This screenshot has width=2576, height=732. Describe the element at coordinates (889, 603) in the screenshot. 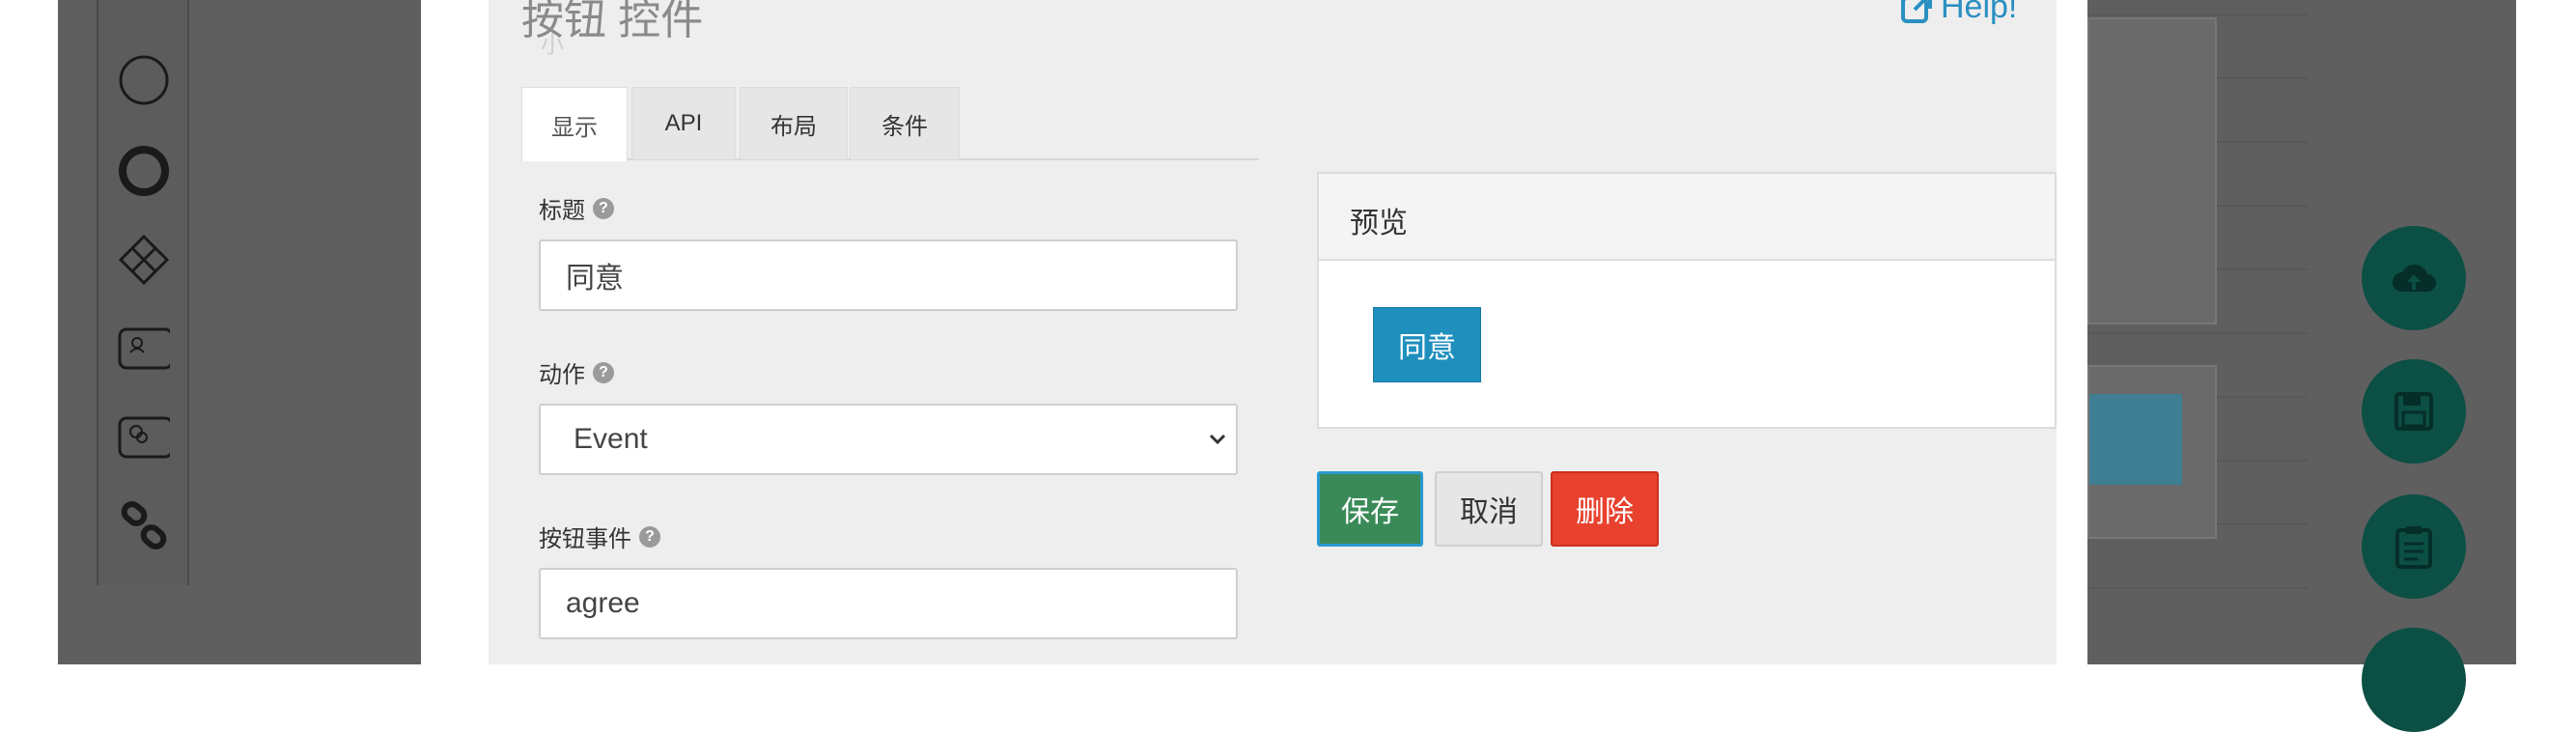

I see `event-input: agree` at that location.